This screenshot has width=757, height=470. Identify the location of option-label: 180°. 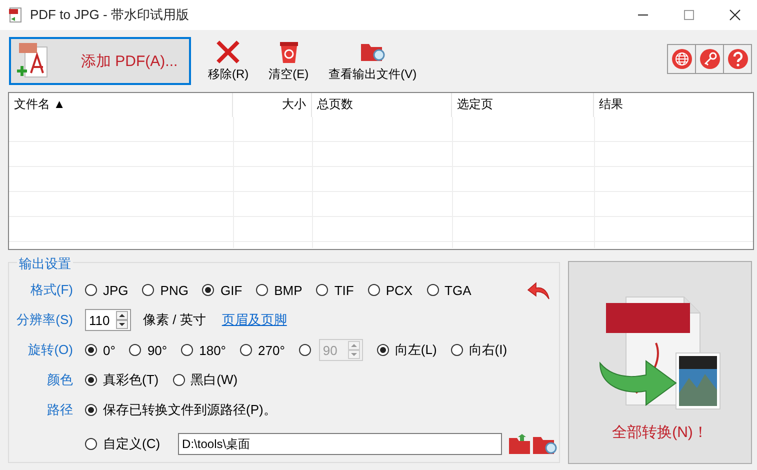
(212, 350).